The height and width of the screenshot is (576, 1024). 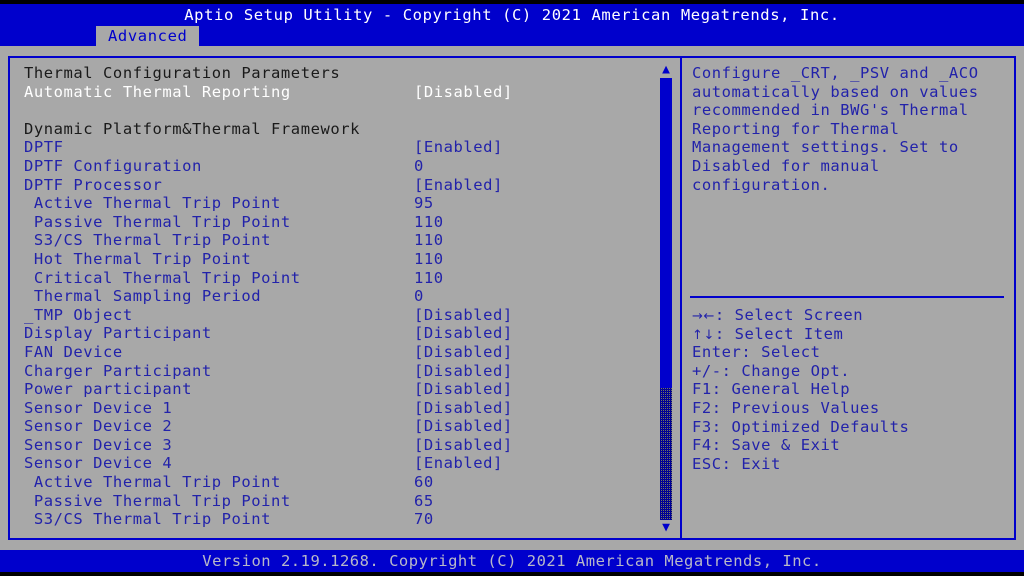 I want to click on key-legend-line: F3: Optimized Defaults, so click(x=848, y=427).